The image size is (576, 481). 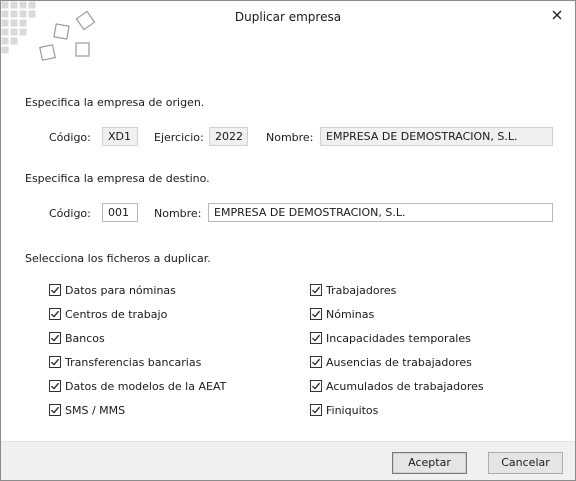 What do you see at coordinates (525, 463) in the screenshot?
I see `cancel-button: Cancelar` at bounding box center [525, 463].